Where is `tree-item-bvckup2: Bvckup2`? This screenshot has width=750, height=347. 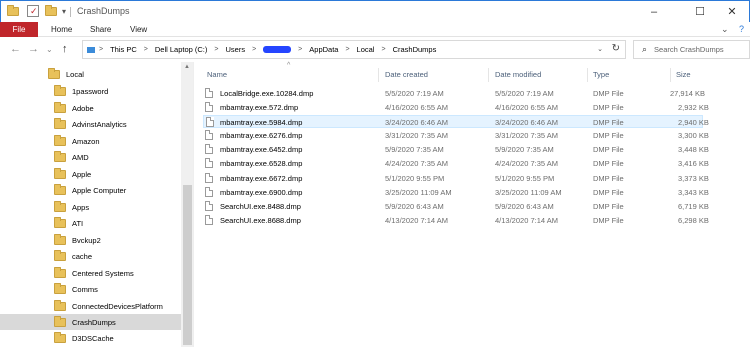 tree-item-bvckup2: Bvckup2 is located at coordinates (90, 240).